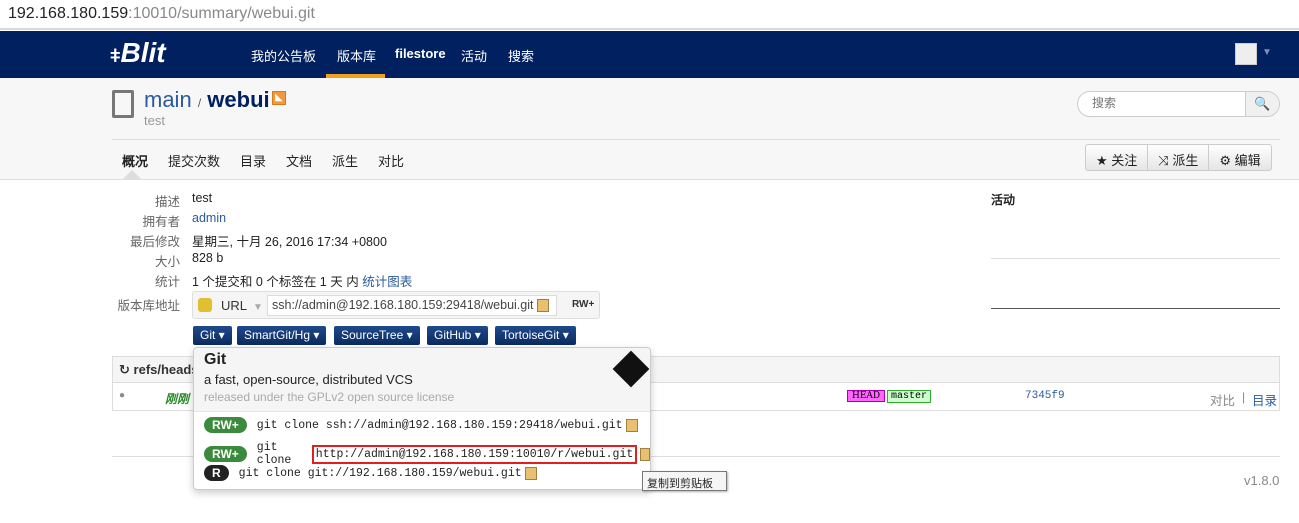 The height and width of the screenshot is (523, 1299). Describe the element at coordinates (209, 218) in the screenshot. I see `owner-link: admin` at that location.